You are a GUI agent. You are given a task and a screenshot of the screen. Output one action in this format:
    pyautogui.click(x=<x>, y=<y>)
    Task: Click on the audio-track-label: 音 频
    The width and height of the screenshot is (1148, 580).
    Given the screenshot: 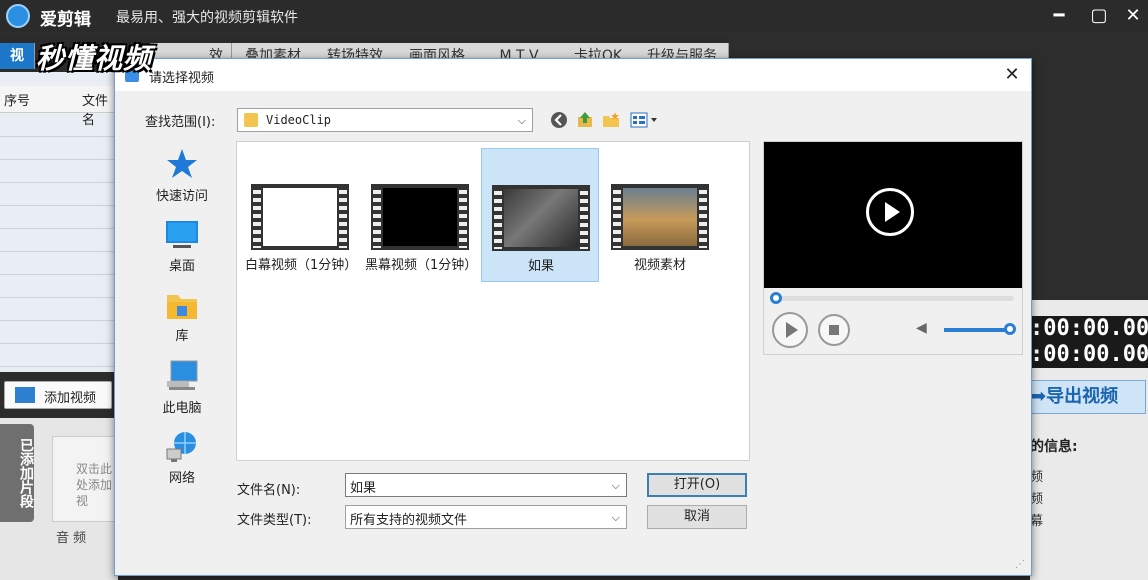 What is the action you would take?
    pyautogui.click(x=71, y=538)
    